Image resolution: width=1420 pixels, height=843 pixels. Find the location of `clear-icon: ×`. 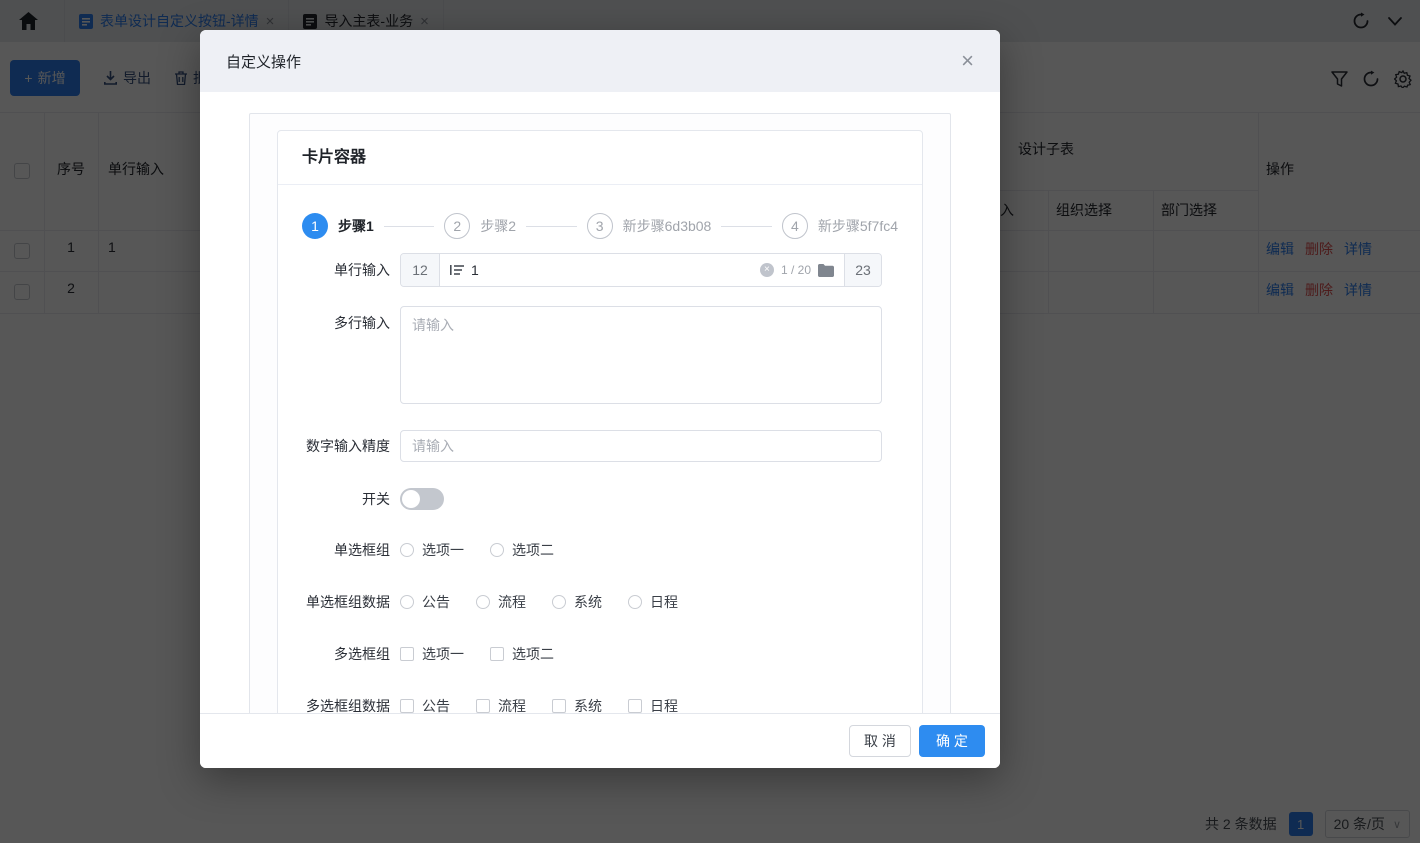

clear-icon: × is located at coordinates (766, 270).